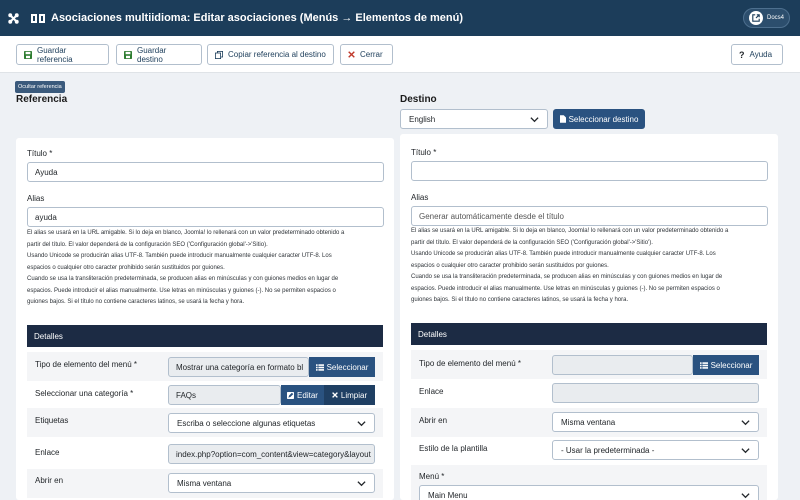 The image size is (800, 500). Describe the element at coordinates (205, 217) in the screenshot. I see `alias-input: ayuda` at that location.